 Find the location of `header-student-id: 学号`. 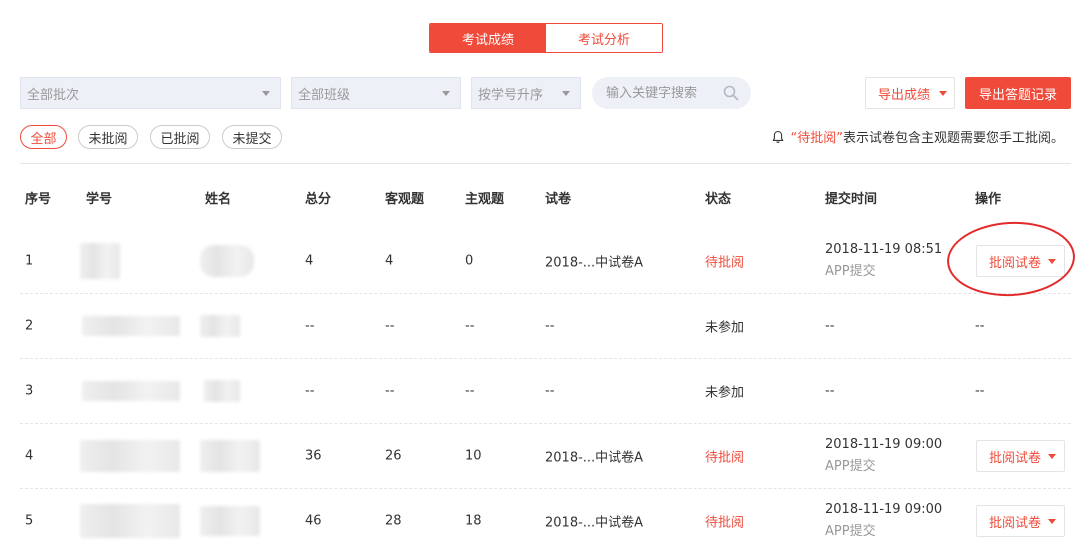

header-student-id: 学号 is located at coordinates (99, 199).